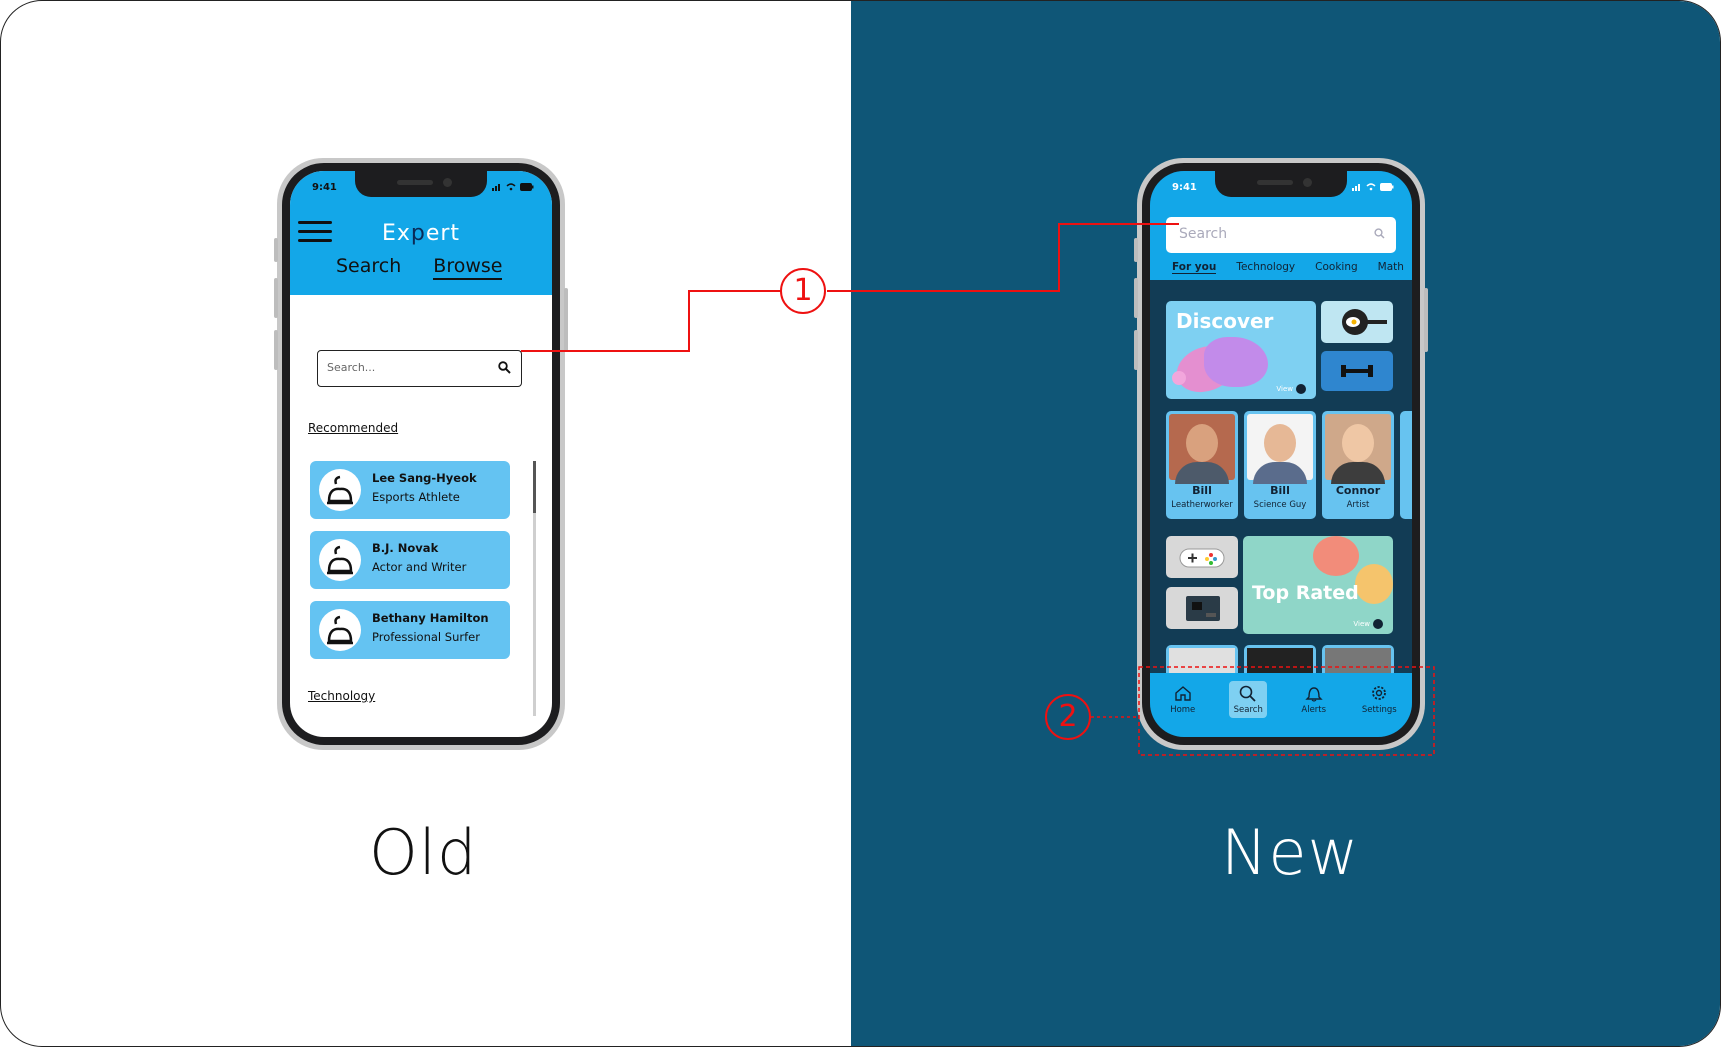 This screenshot has height=1047, width=1721. What do you see at coordinates (1314, 710) in the screenshot?
I see `nav-label: Alerts` at bounding box center [1314, 710].